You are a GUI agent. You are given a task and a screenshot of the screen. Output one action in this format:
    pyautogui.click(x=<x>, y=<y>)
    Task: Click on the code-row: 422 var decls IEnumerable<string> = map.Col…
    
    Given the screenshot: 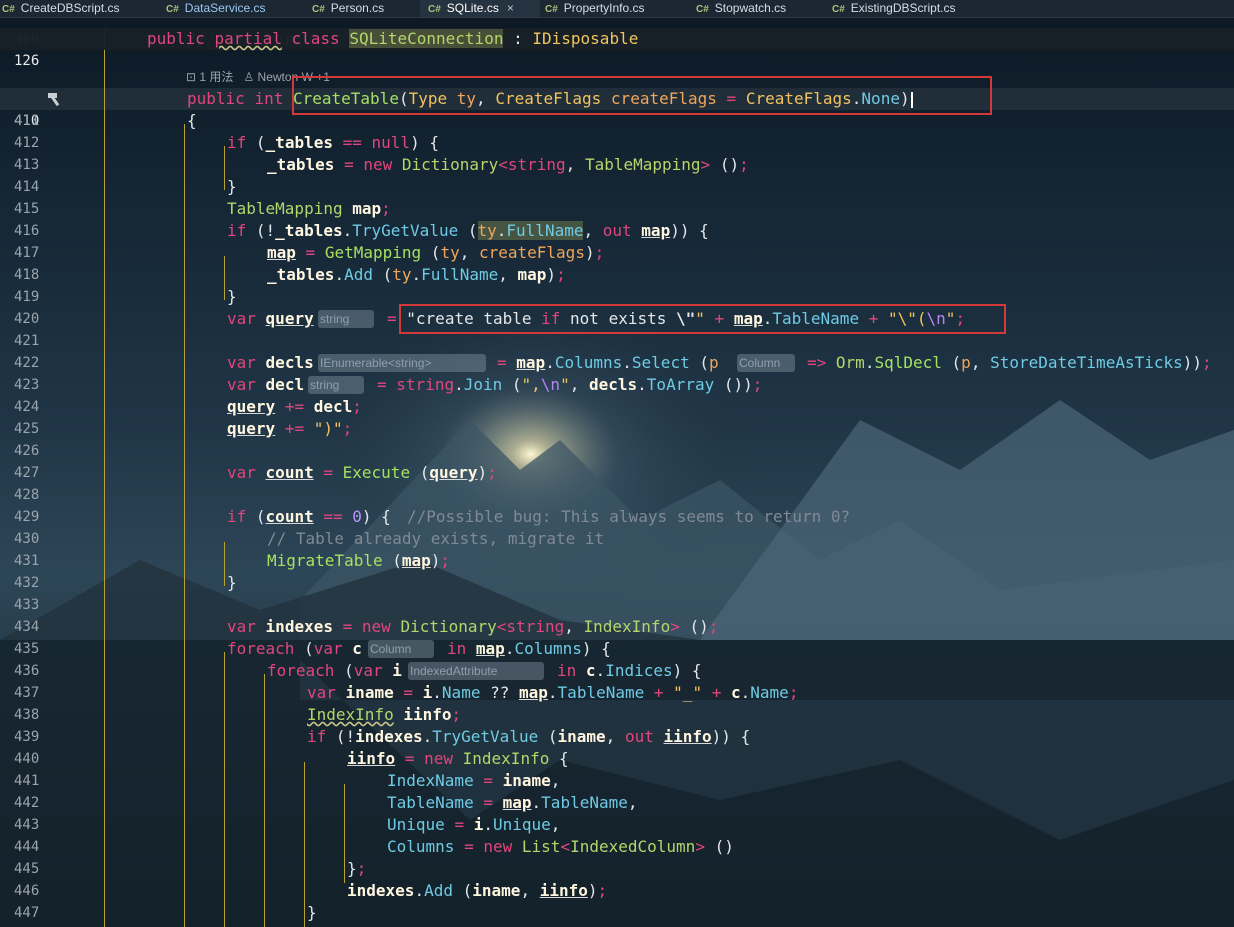 What is the action you would take?
    pyautogui.click(x=613, y=362)
    